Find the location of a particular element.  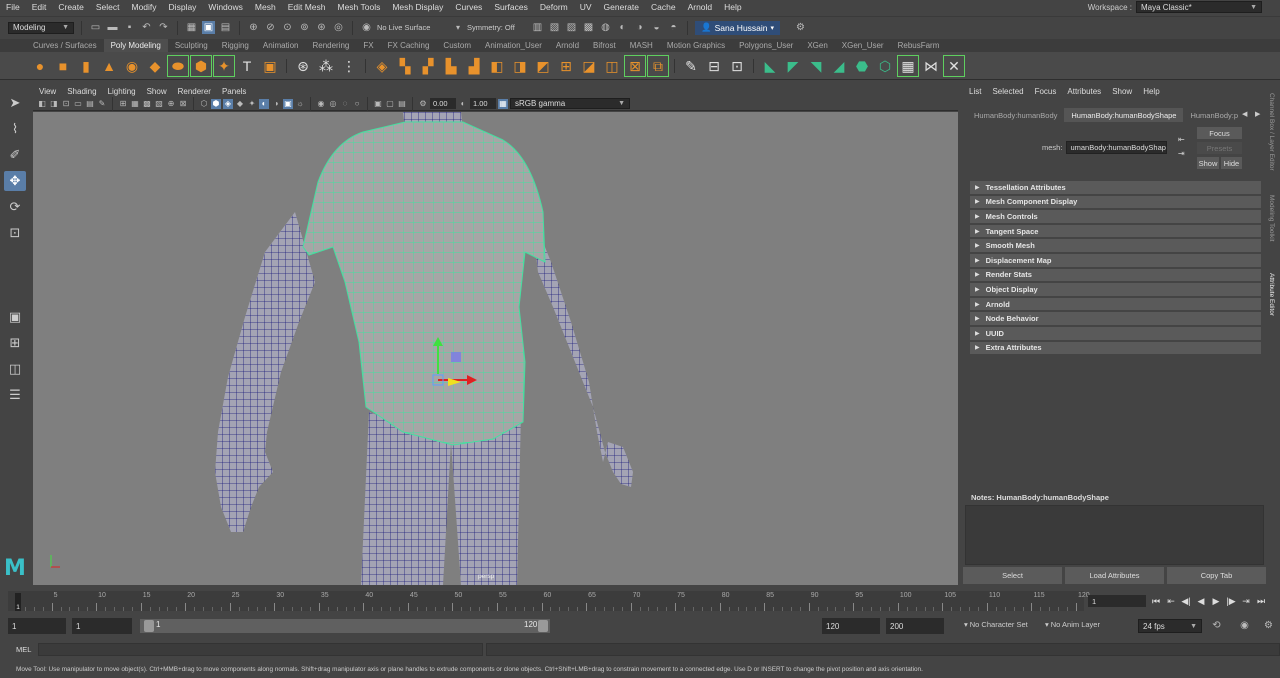

exposure-reset-icon: ⚙ is located at coordinates (423, 104).